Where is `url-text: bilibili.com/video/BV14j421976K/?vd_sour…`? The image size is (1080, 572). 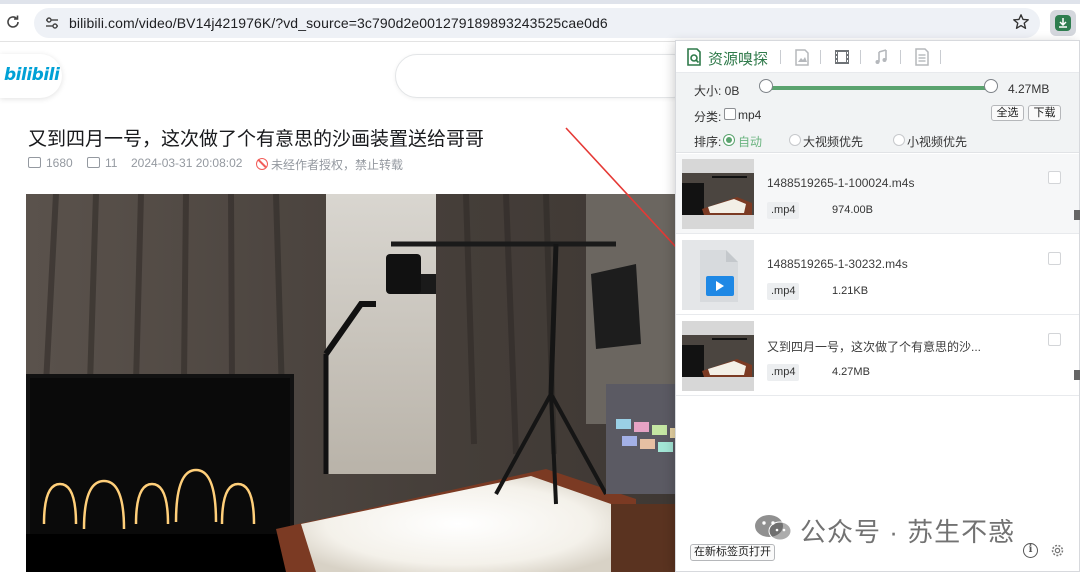 url-text: bilibili.com/video/BV14j421976K/?vd_sour… is located at coordinates (338, 23).